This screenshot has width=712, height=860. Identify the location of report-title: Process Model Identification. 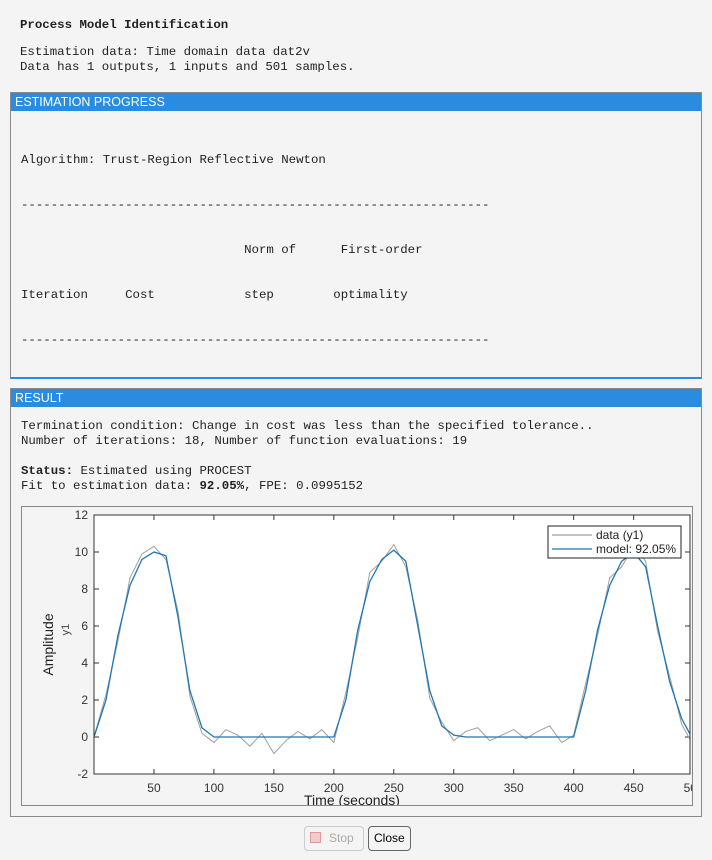
(124, 25).